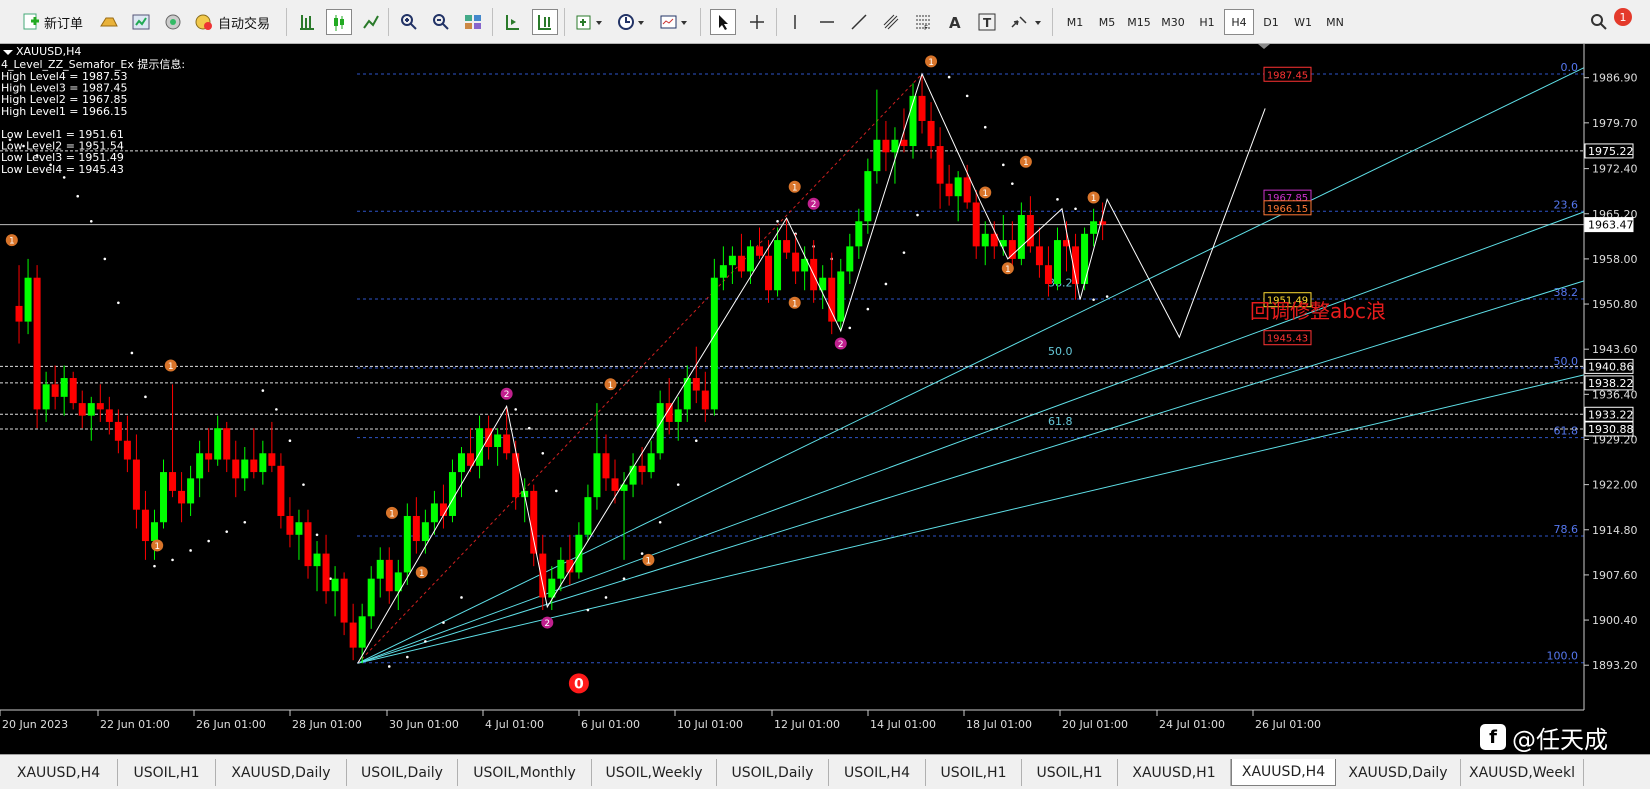 The image size is (1650, 789). I want to click on timeframe-w1: W1, so click(1303, 22).